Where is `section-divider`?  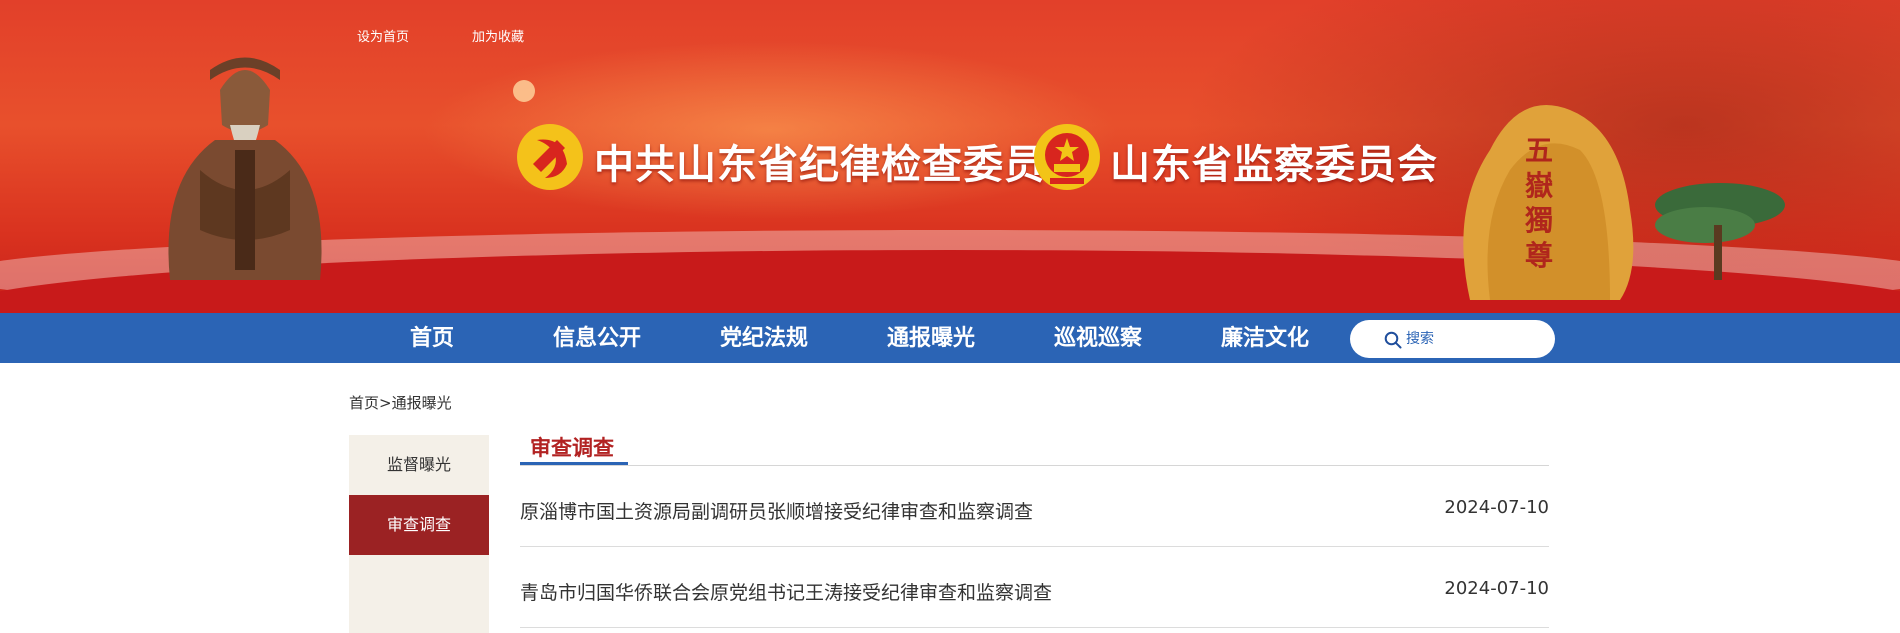 section-divider is located at coordinates (1034, 465).